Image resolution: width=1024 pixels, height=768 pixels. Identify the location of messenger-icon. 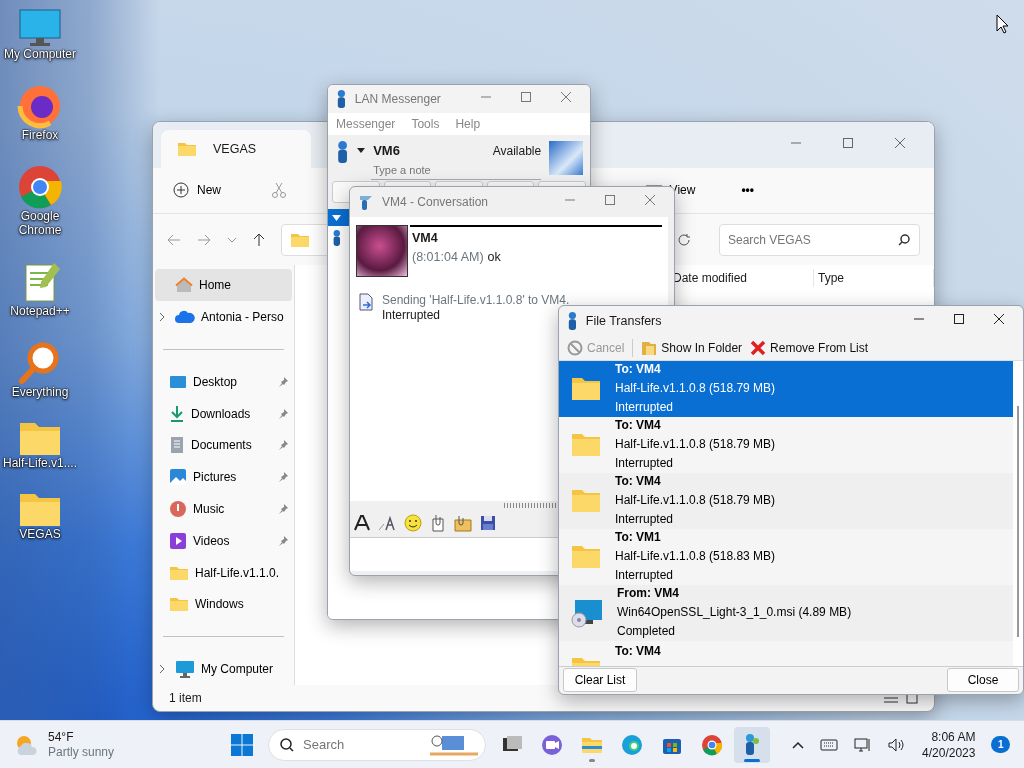
(366, 202).